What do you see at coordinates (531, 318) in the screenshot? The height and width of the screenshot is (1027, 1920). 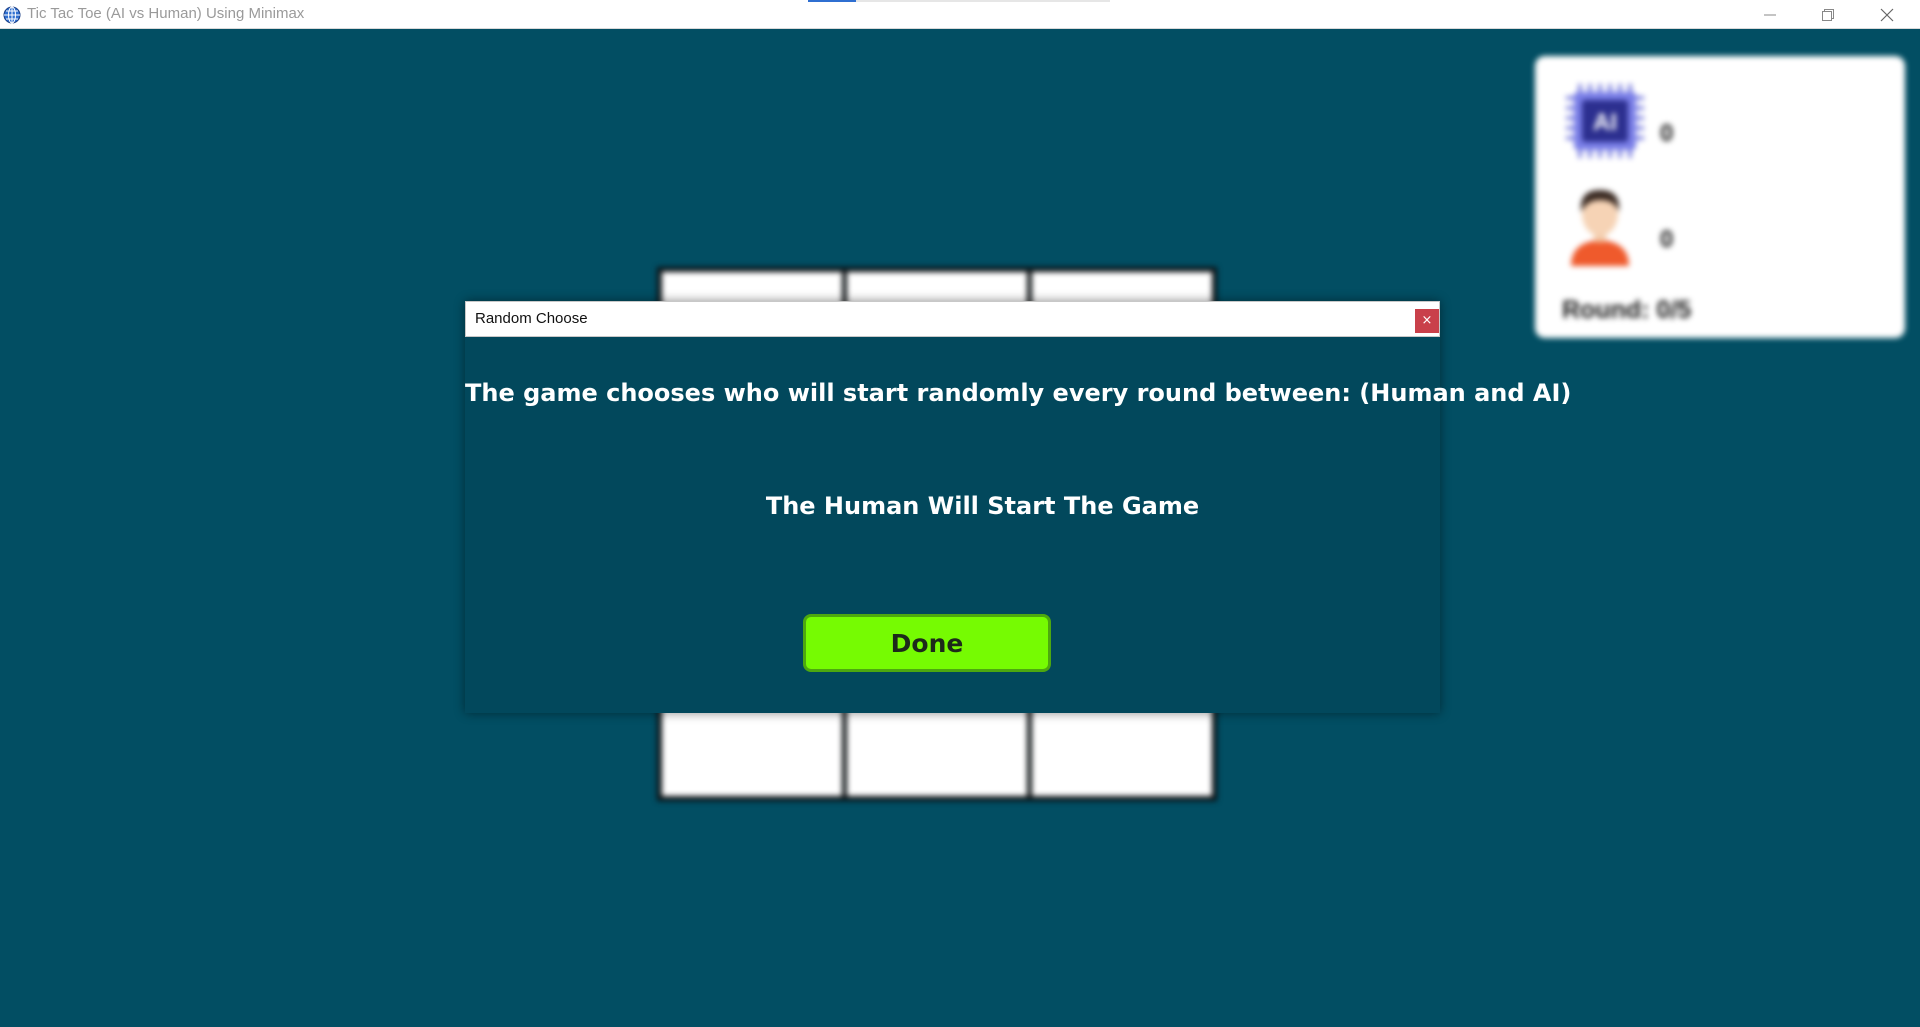 I see `dialog-title: Random Choose` at bounding box center [531, 318].